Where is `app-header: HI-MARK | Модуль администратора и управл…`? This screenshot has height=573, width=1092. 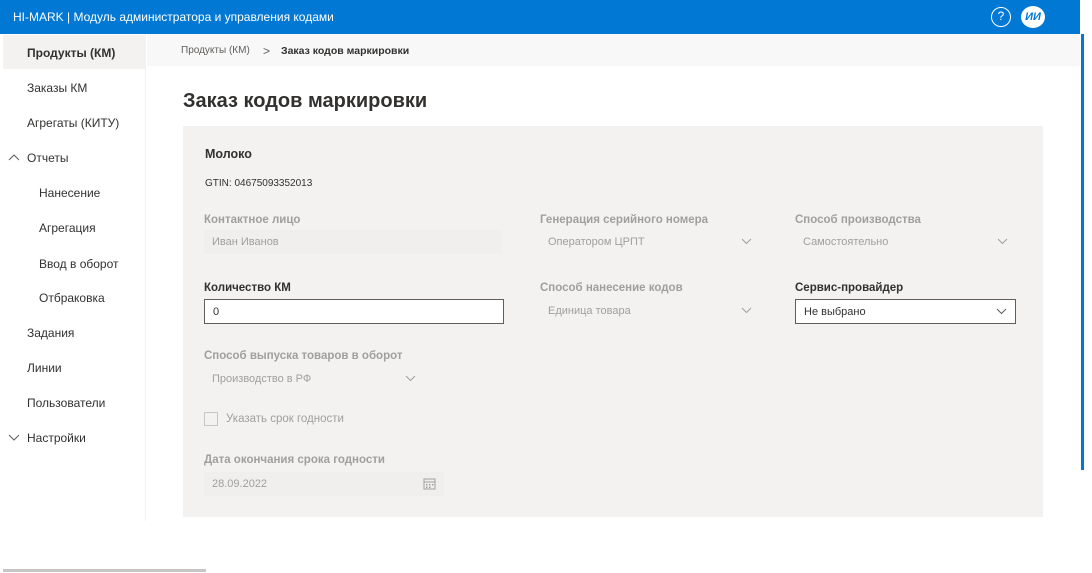 app-header: HI-MARK | Модуль администратора и управл… is located at coordinates (540, 17).